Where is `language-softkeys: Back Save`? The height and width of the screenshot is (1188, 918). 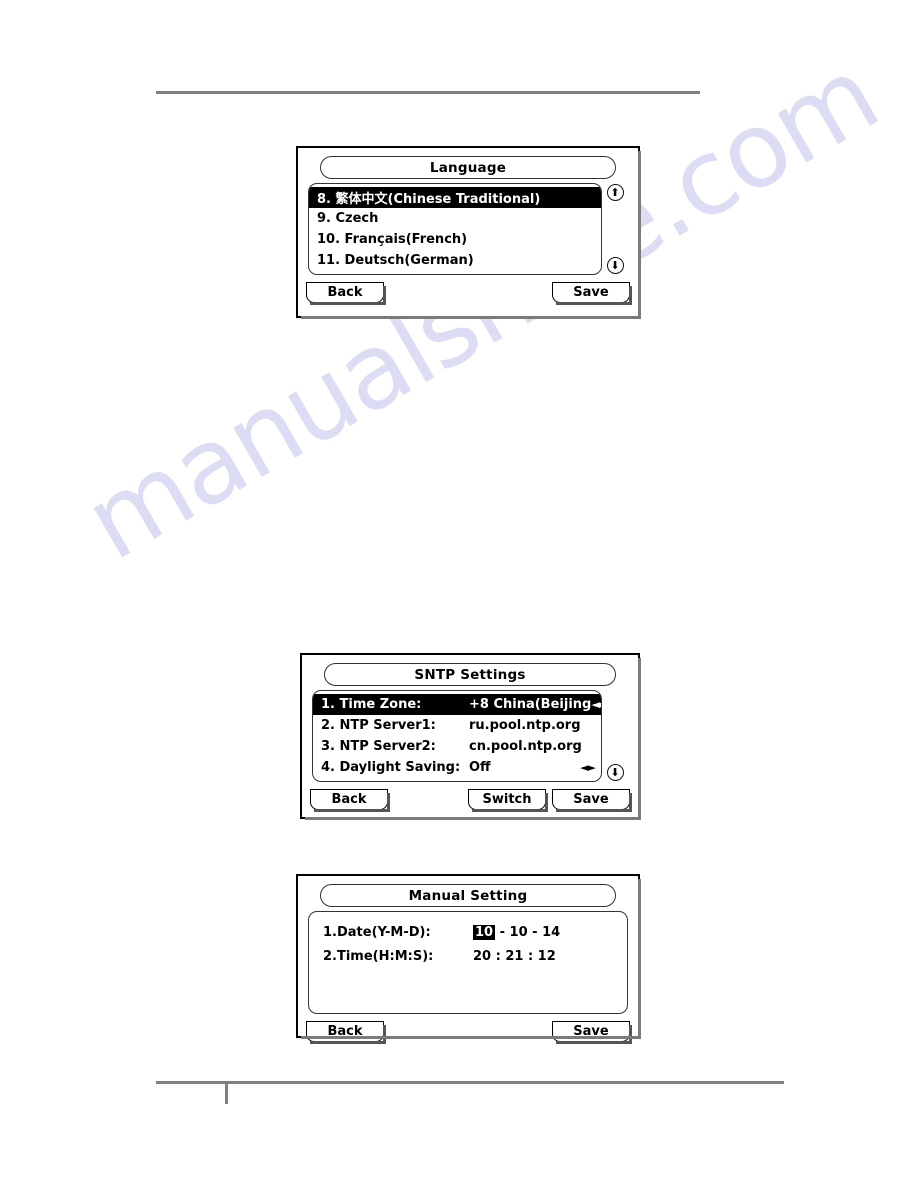
language-softkeys: Back Save is located at coordinates (469, 292).